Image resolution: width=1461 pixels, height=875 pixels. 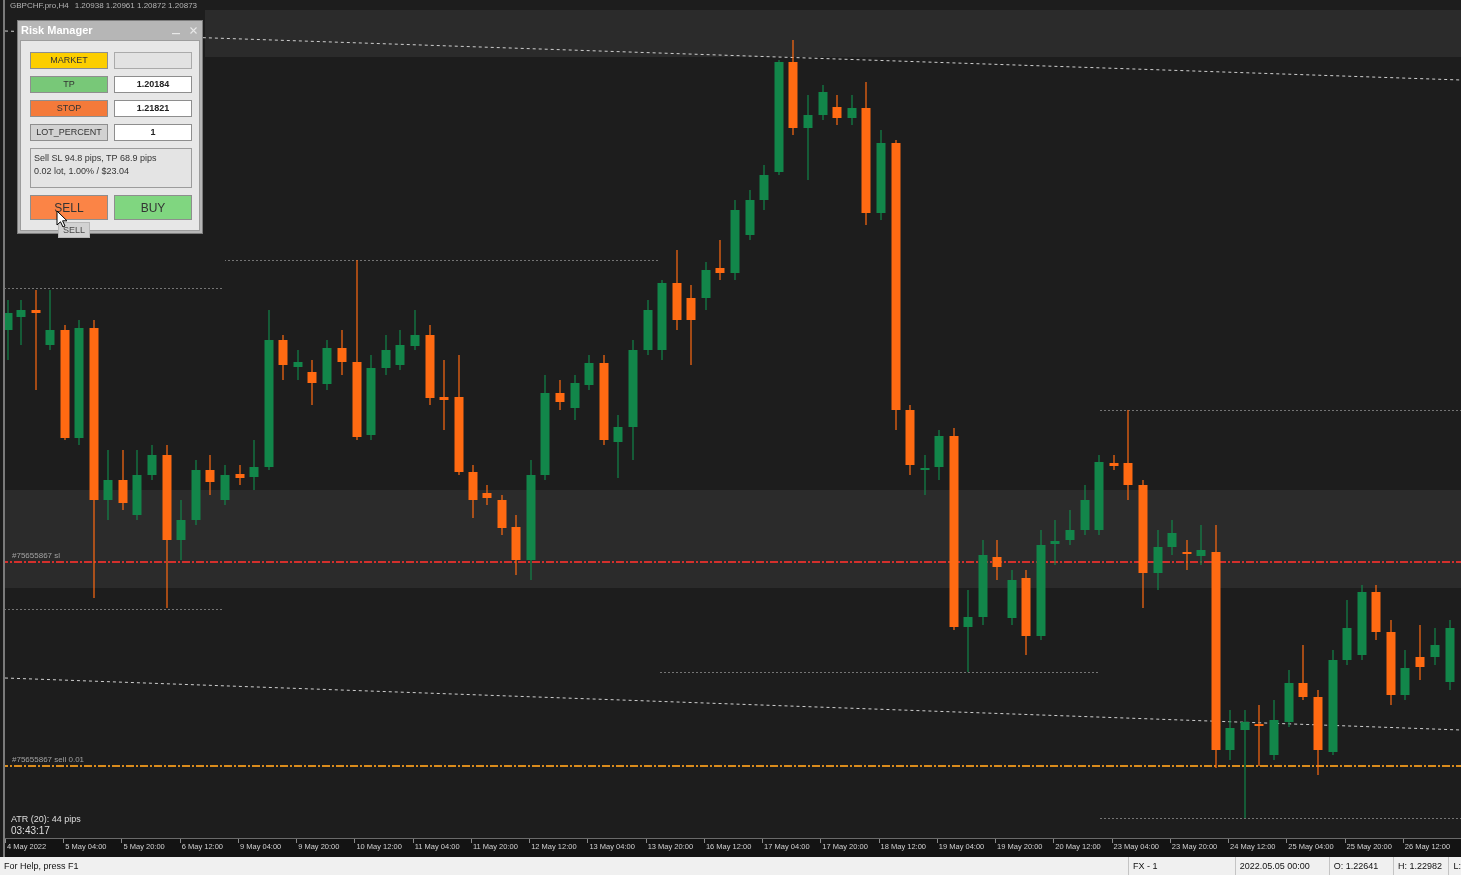 What do you see at coordinates (1420, 866) in the screenshot?
I see `status-pane-text: H: 1.22982` at bounding box center [1420, 866].